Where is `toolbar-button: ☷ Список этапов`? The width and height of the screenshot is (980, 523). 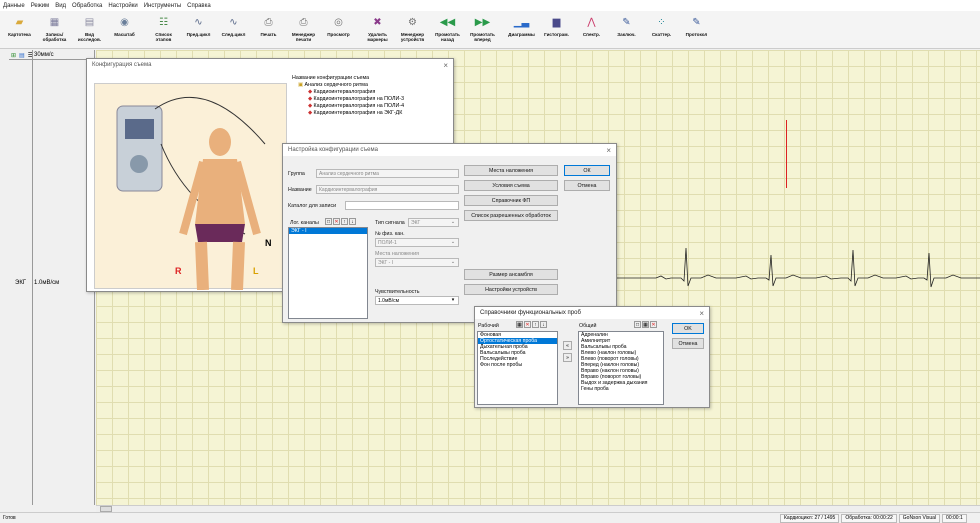
toolbar-button: ☷ Список этапов is located at coordinates (163, 29).